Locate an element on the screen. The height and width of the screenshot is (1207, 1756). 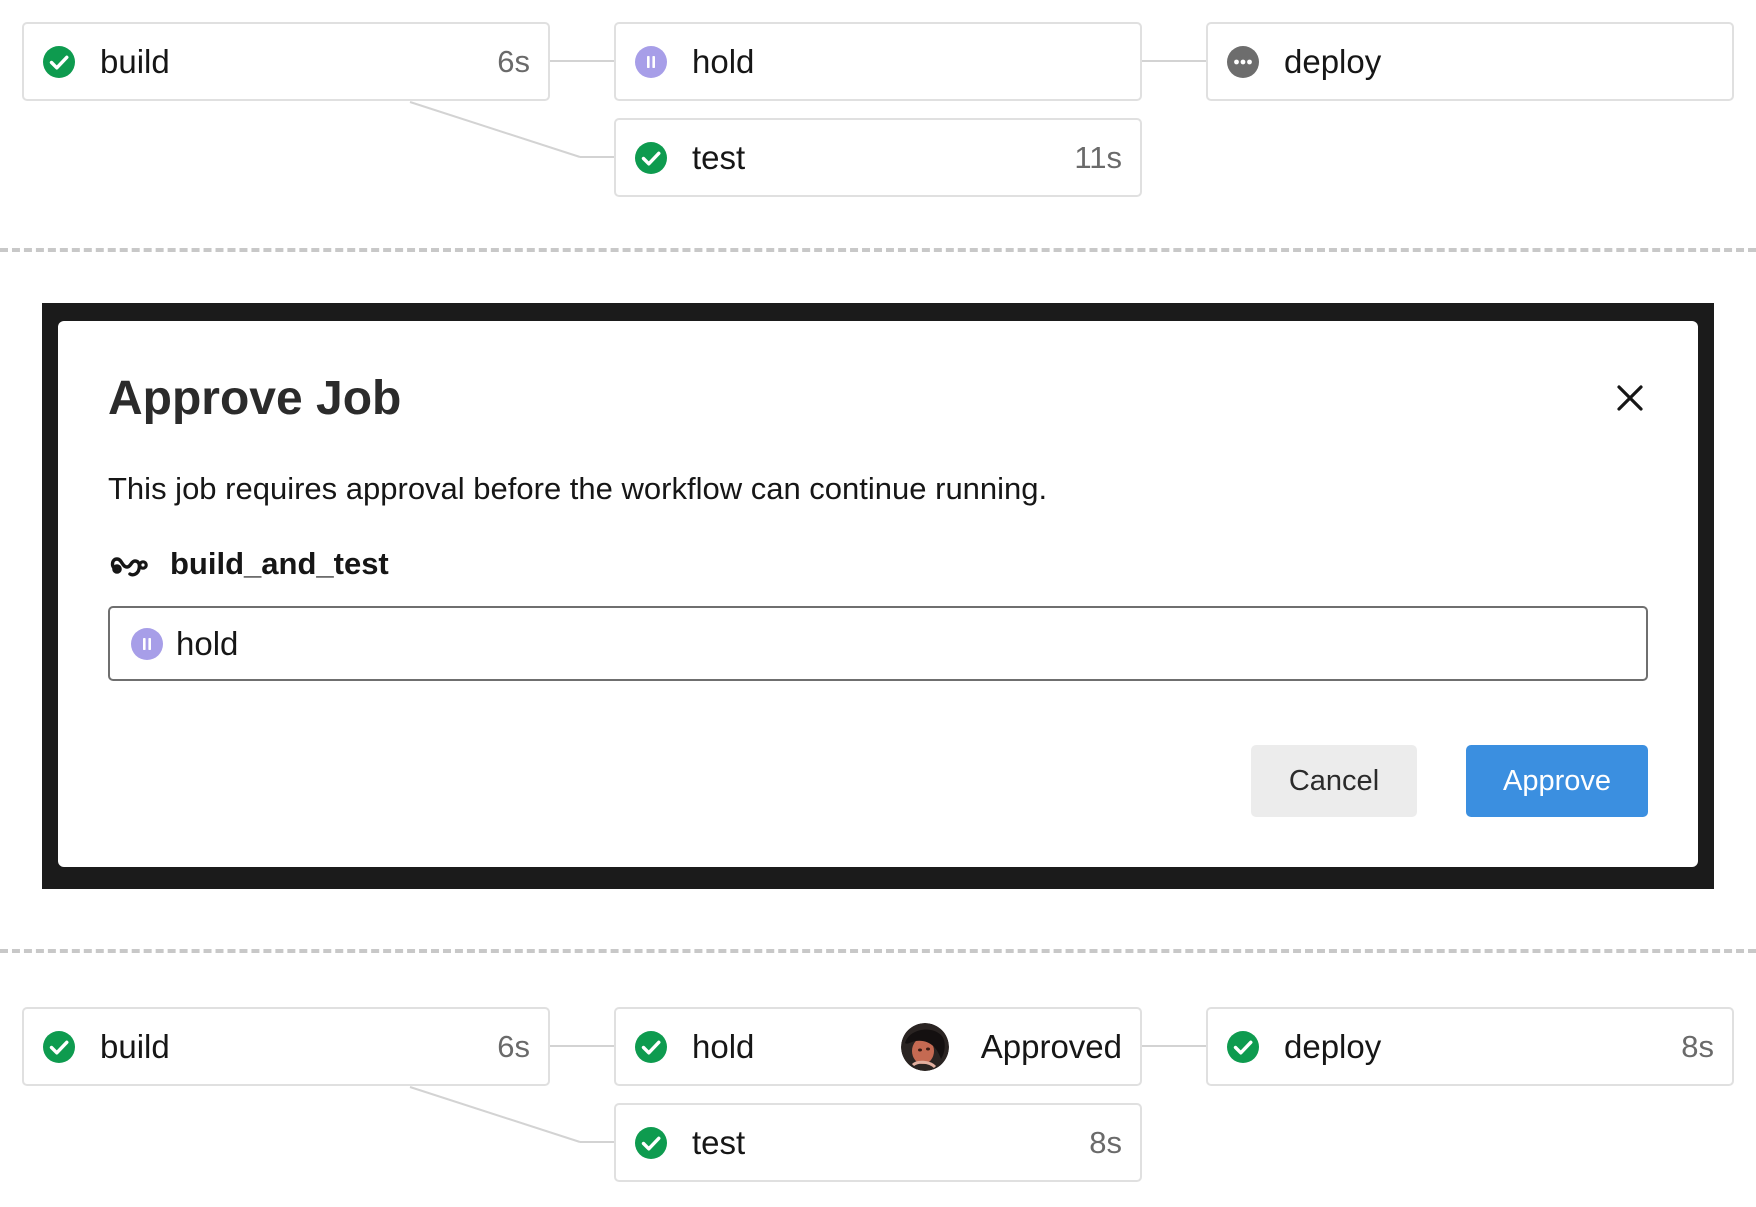
close-icon is located at coordinates (1630, 398).